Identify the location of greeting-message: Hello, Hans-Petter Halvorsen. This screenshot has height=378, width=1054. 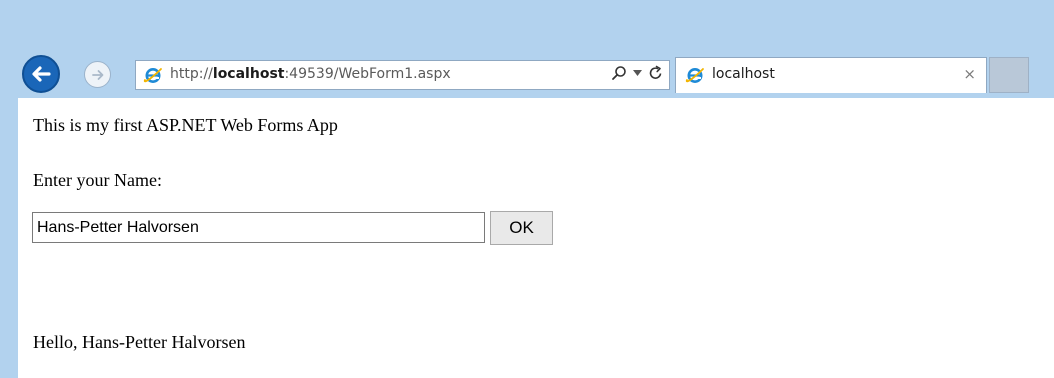
(139, 342).